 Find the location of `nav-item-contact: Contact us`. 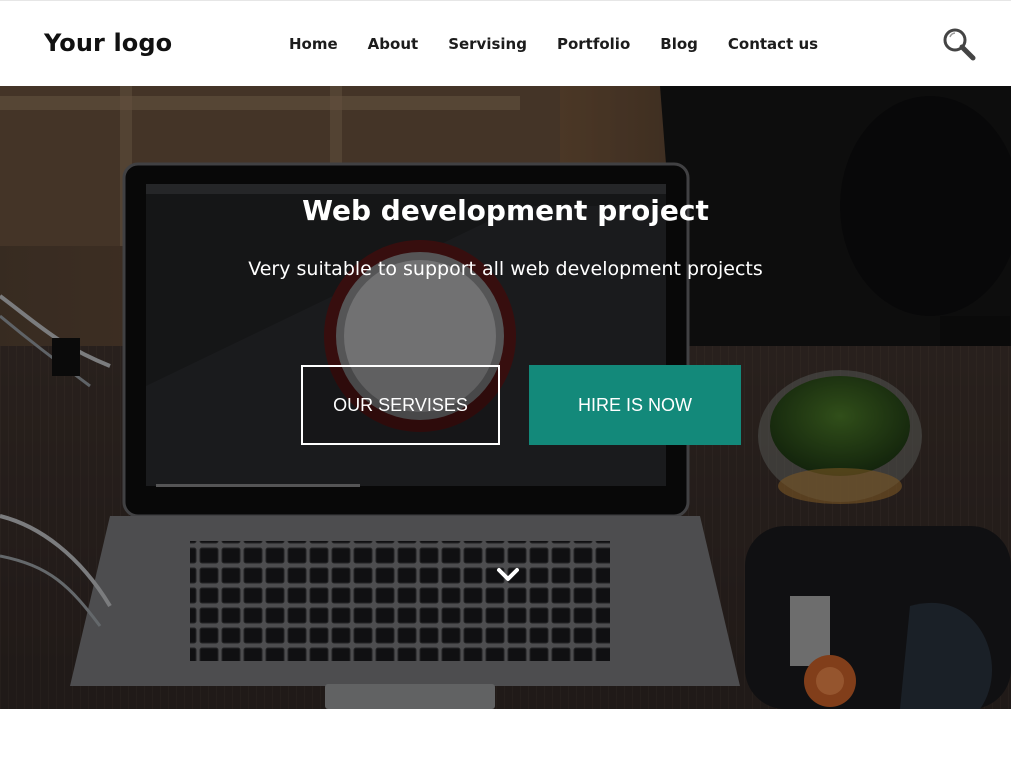

nav-item-contact: Contact us is located at coordinates (773, 44).